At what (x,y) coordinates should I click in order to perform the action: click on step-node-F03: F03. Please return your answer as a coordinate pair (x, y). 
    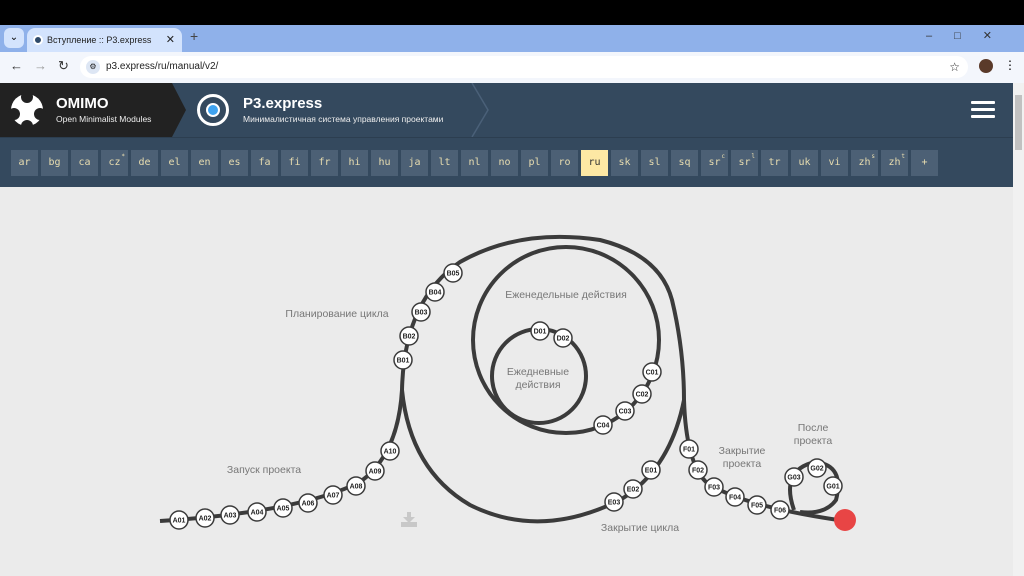
    Looking at the image, I should click on (714, 487).